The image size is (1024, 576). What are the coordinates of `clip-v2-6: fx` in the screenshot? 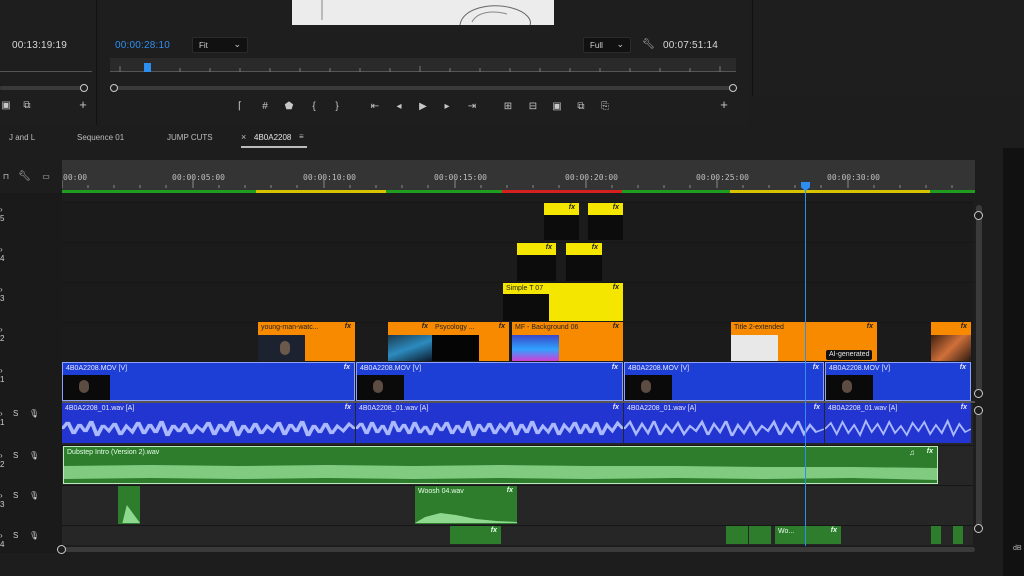 It's located at (951, 341).